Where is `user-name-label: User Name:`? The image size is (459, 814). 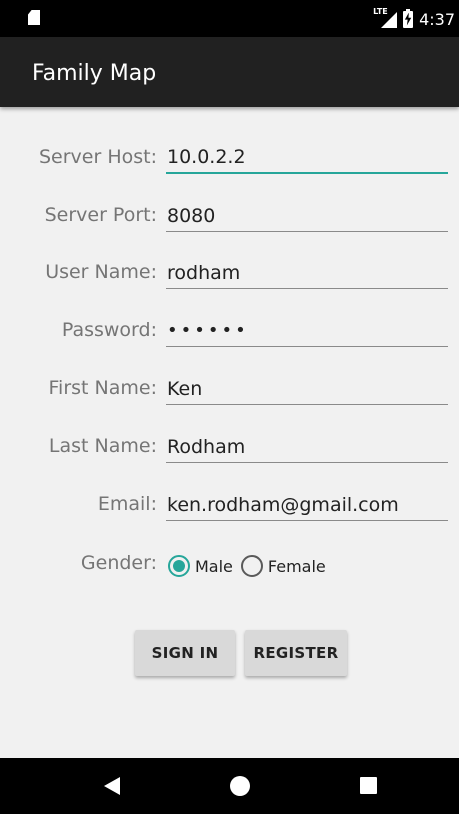 user-name-label: User Name: is located at coordinates (101, 272).